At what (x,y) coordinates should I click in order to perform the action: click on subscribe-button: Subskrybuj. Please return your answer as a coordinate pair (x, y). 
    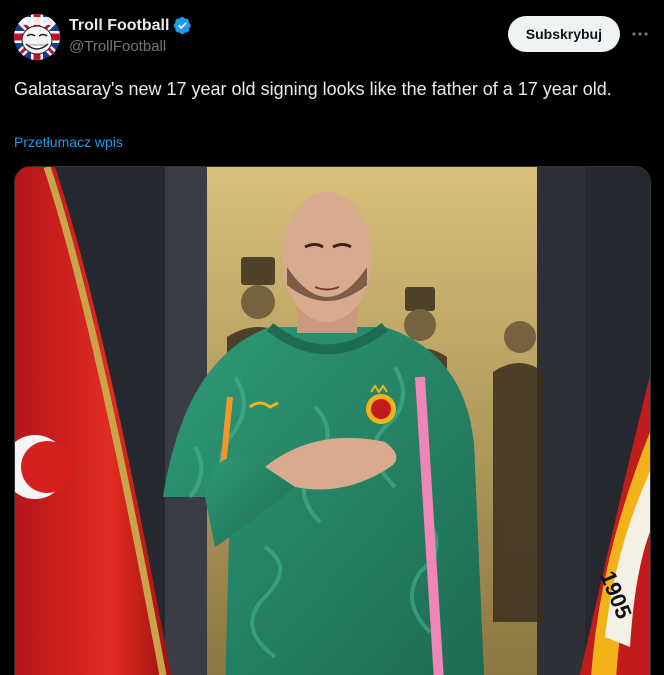
    Looking at the image, I should click on (563, 34).